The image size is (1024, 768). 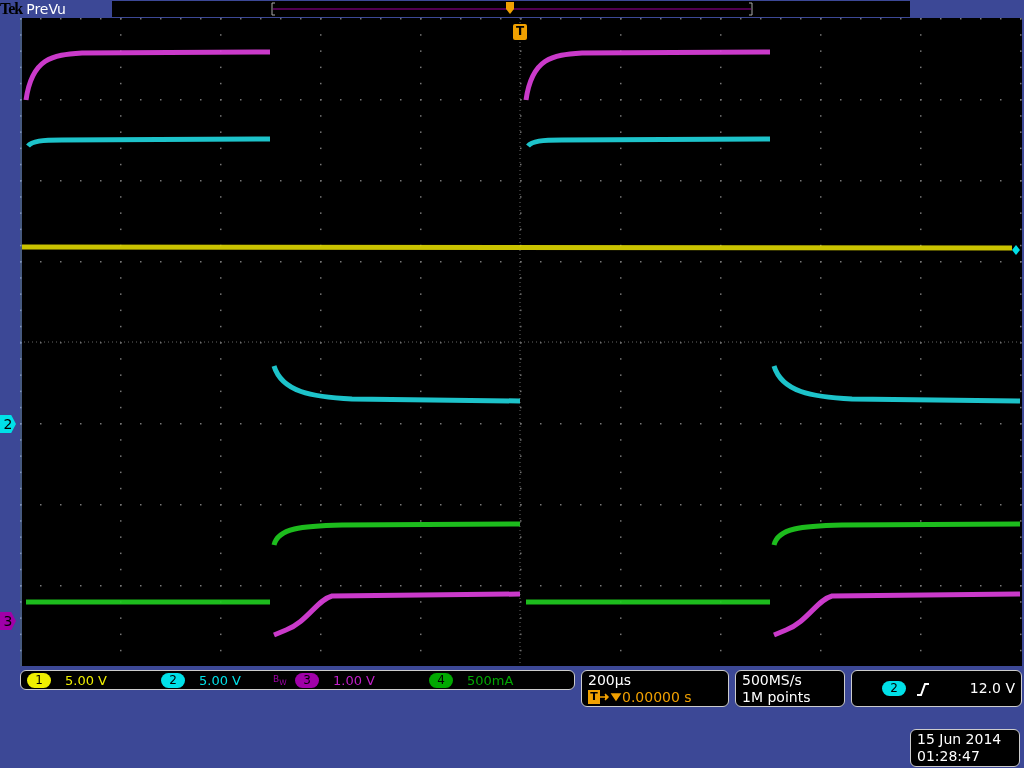 I want to click on channel-badge: 4, so click(x=441, y=680).